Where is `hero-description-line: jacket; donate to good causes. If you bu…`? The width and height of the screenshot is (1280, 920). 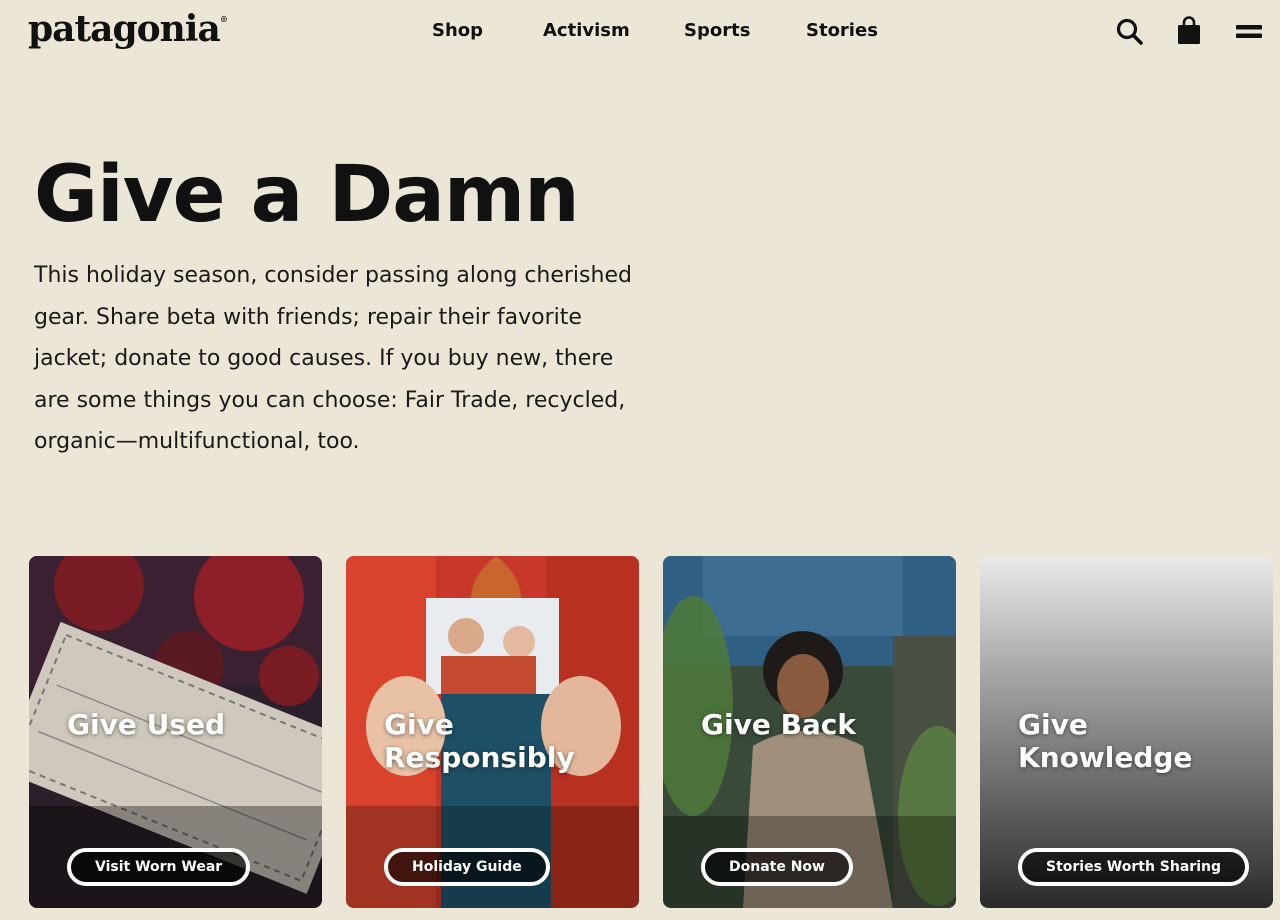
hero-description-line: jacket; donate to good causes. If you bu… is located at coordinates (324, 358).